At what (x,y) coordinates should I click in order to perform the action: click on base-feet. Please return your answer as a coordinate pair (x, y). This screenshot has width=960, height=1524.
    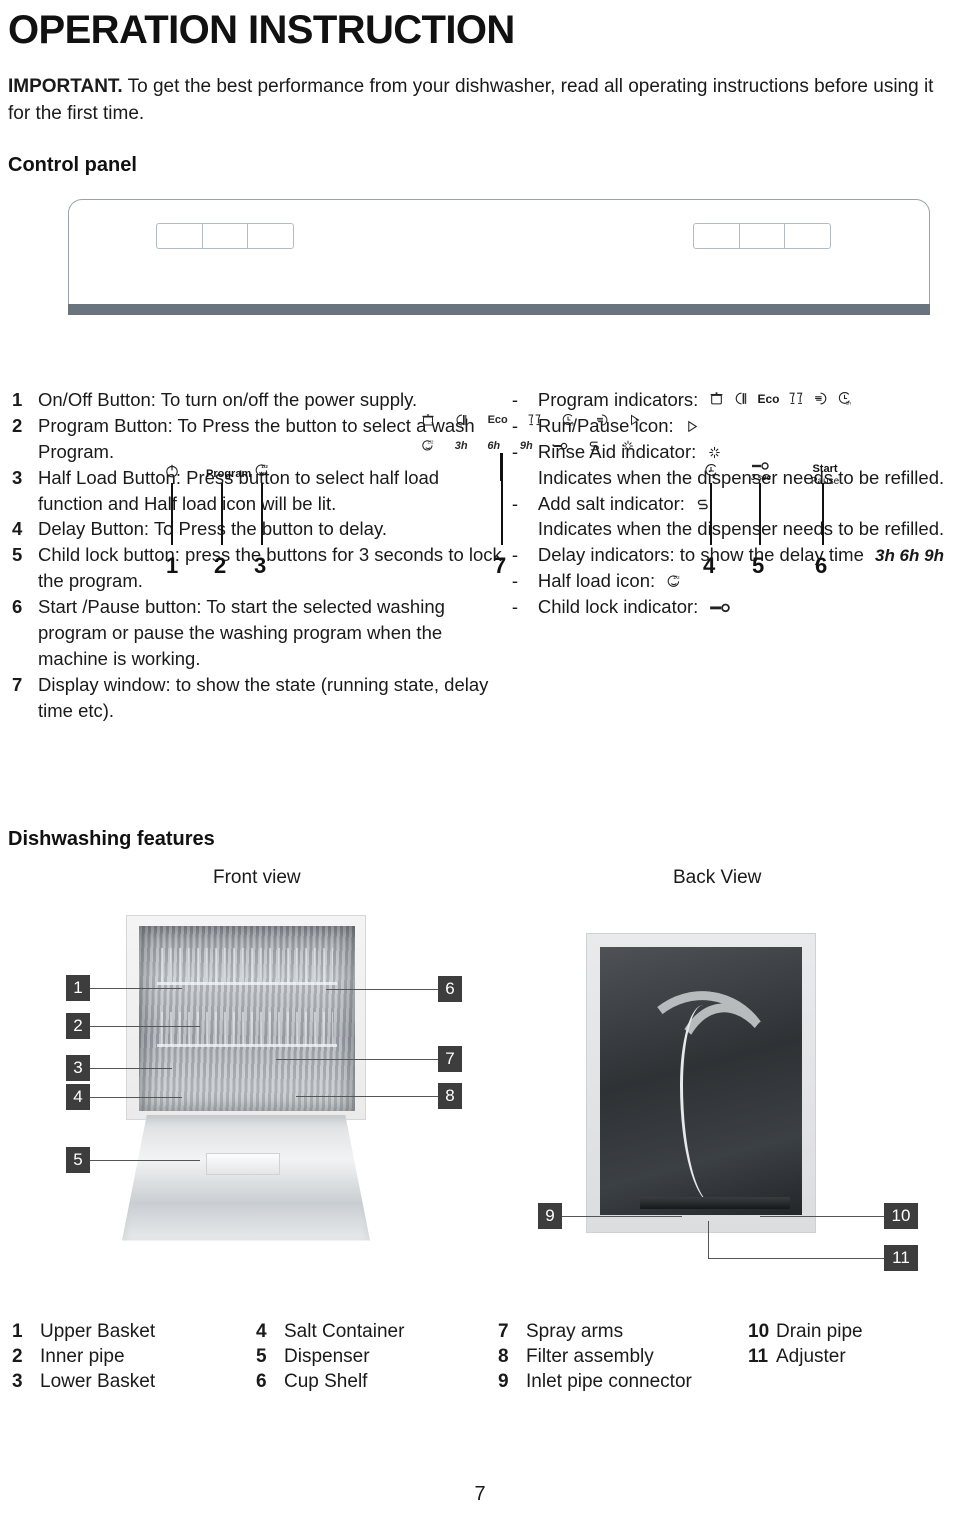
    Looking at the image, I should click on (715, 1202).